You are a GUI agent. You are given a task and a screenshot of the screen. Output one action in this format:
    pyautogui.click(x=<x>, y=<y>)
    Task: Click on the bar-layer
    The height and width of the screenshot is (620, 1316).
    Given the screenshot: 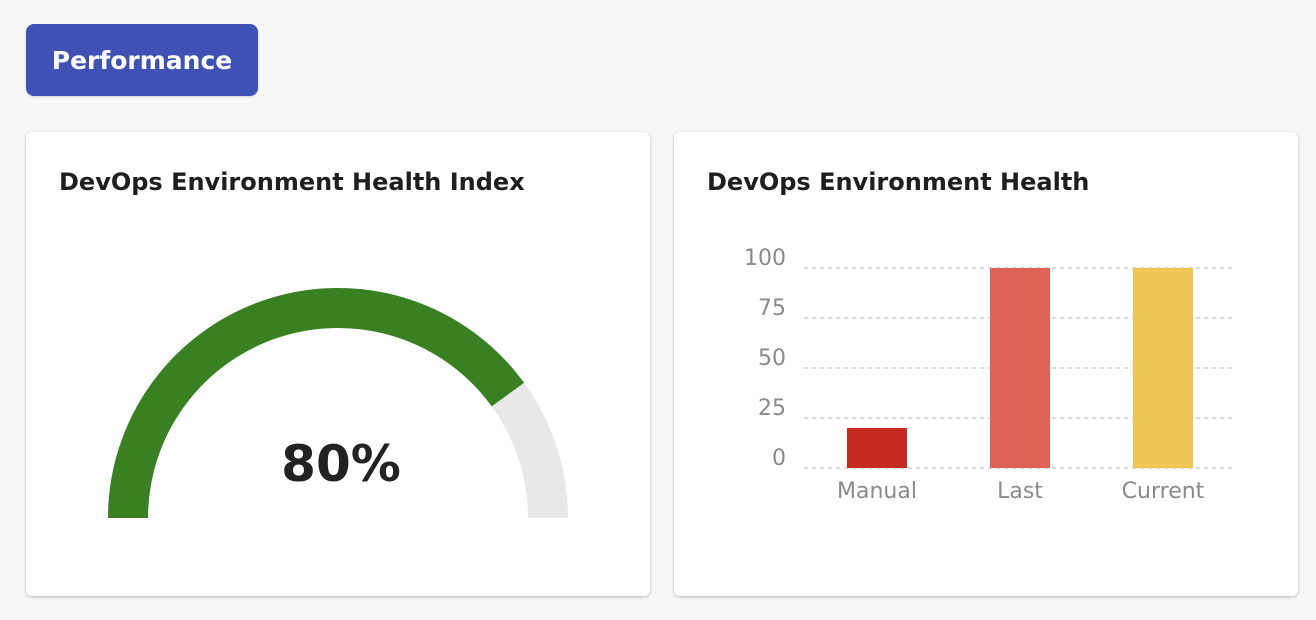 What is the action you would take?
    pyautogui.click(x=1020, y=368)
    